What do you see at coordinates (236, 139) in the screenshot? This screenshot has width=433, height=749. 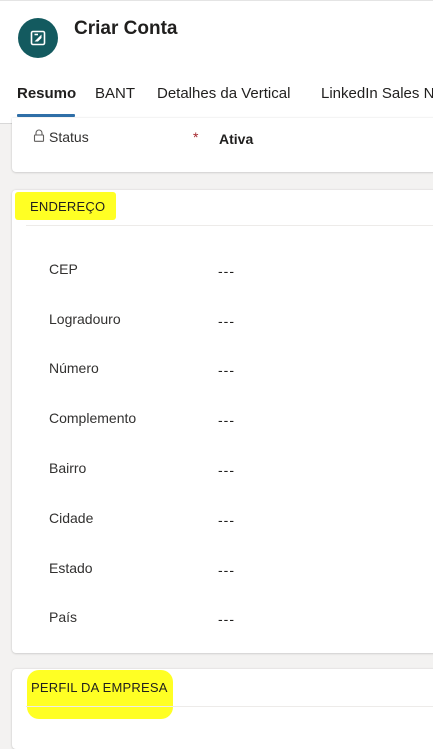 I see `status-value: Ativa` at bounding box center [236, 139].